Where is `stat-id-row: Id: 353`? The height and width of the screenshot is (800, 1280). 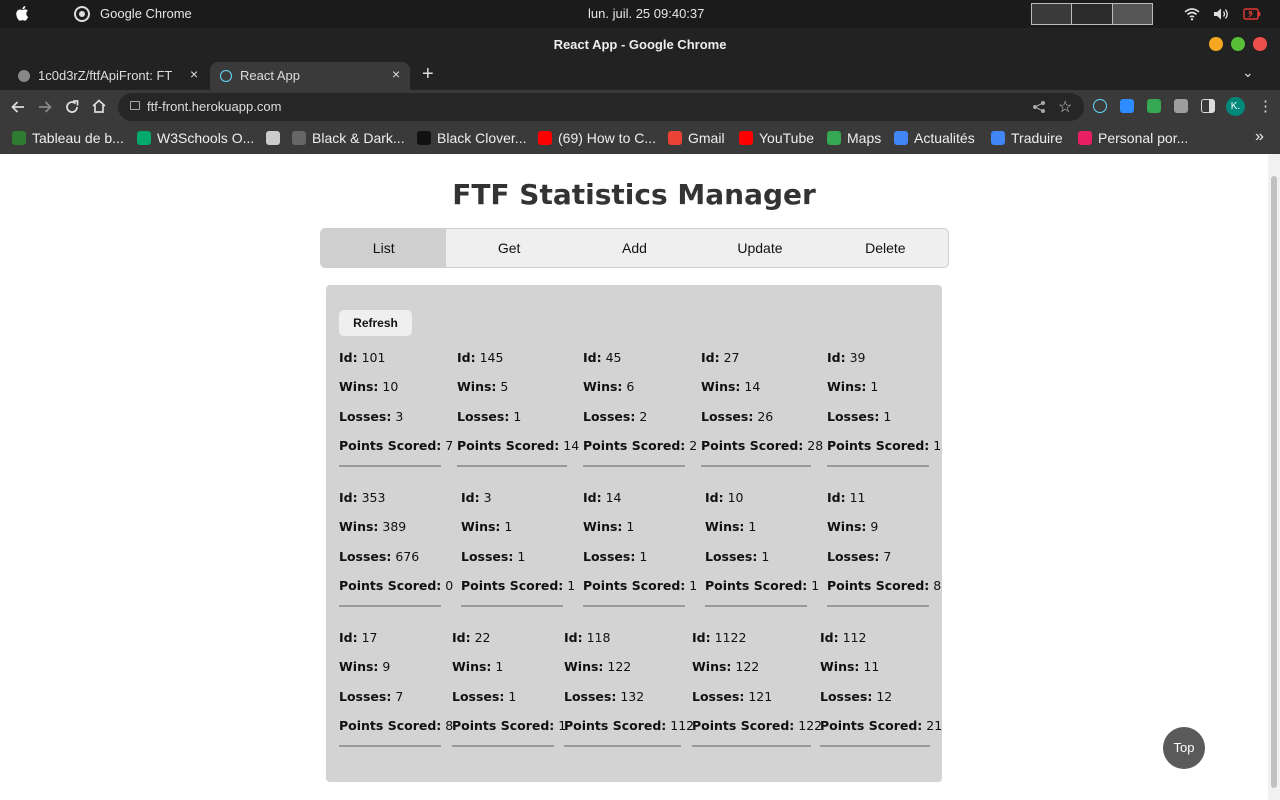 stat-id-row: Id: 353 is located at coordinates (362, 497).